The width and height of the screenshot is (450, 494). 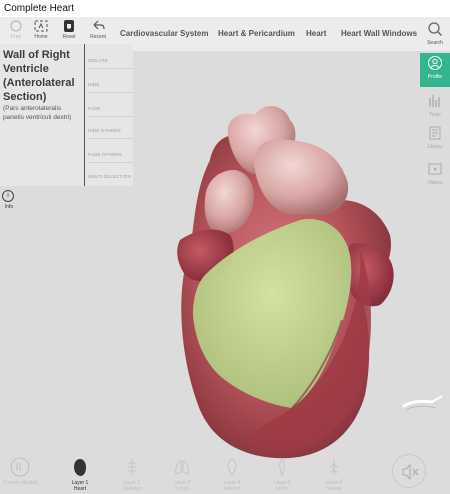 What do you see at coordinates (256, 33) in the screenshot?
I see `breadcrumb-heart-pericardium: Heart & Pericardium` at bounding box center [256, 33].